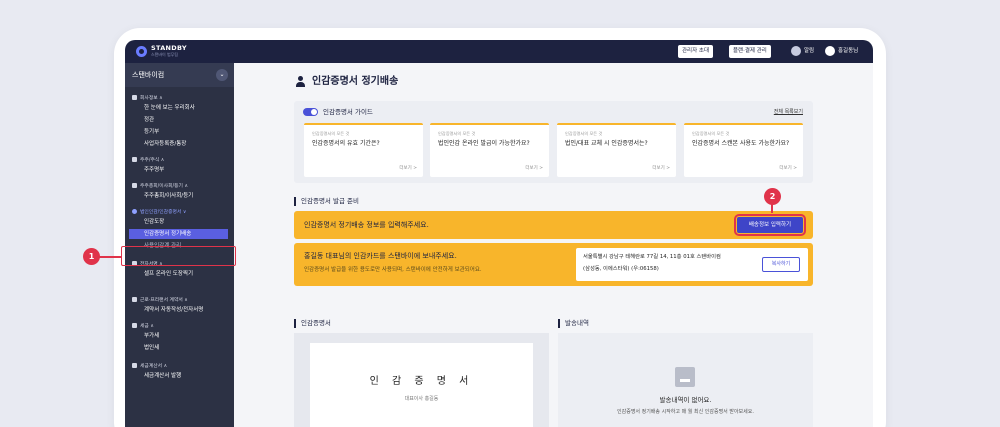 This screenshot has width=1000, height=427. Describe the element at coordinates (154, 222) in the screenshot. I see `sidebar-item-seal: 인감도장` at that location.